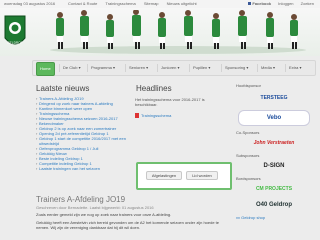 This screenshot has height=240, width=320. I want to click on sponsor-logo-tersteeg: TERSTEEG, so click(274, 98).